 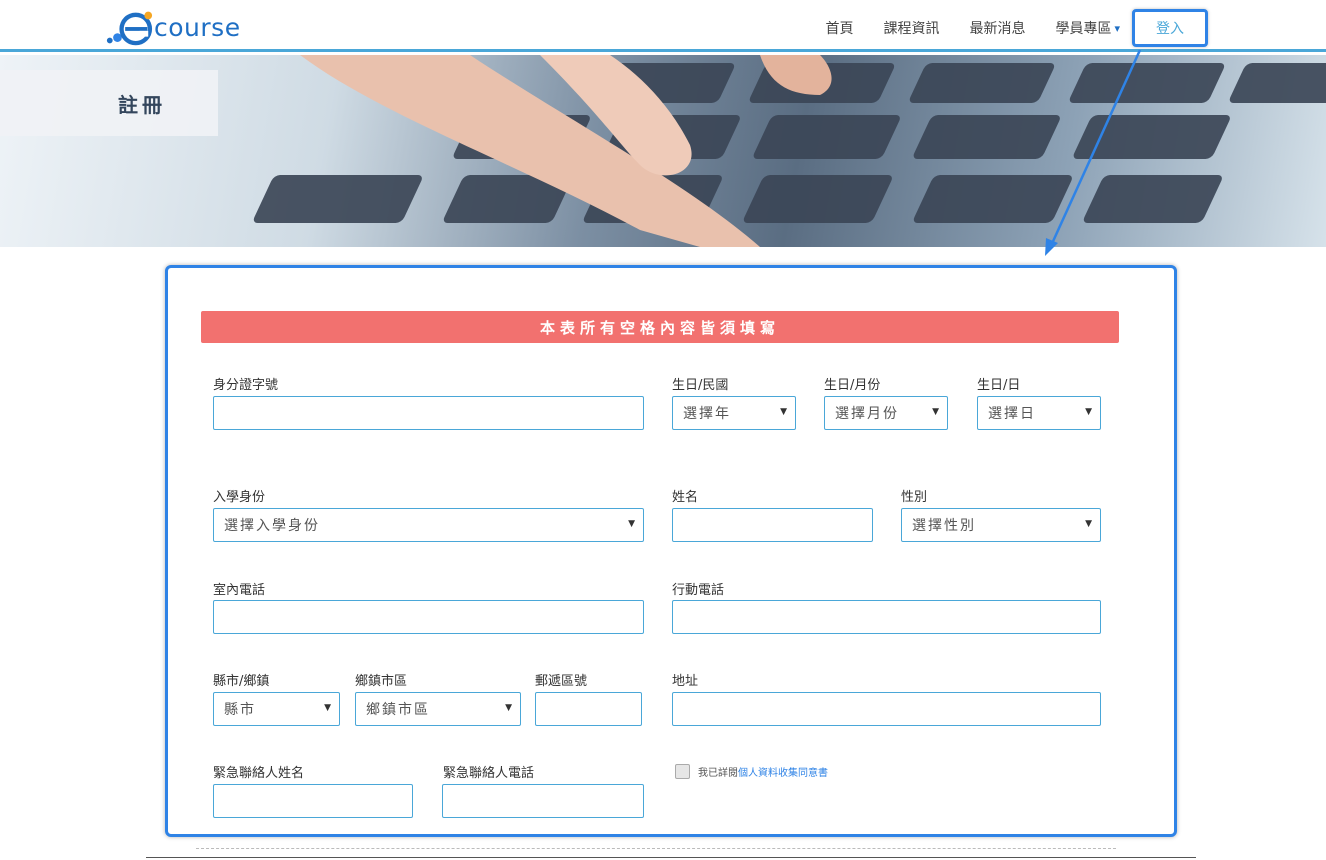 I want to click on privacy-consent-link: 個人資料收集同意書, so click(x=783, y=771).